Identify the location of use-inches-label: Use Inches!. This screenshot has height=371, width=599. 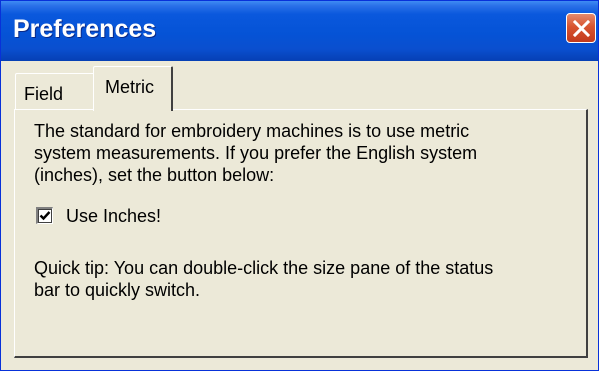
(113, 216).